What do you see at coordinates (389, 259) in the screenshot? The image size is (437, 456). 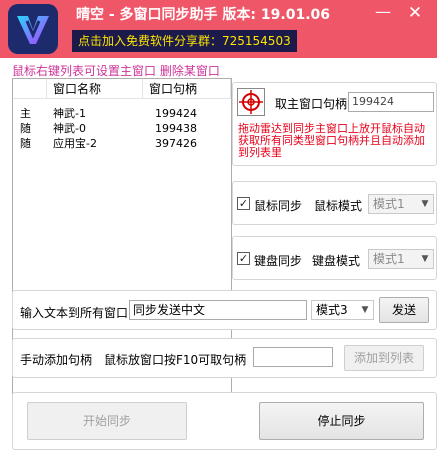 I see `keyboard-mode-value: 模式1` at bounding box center [389, 259].